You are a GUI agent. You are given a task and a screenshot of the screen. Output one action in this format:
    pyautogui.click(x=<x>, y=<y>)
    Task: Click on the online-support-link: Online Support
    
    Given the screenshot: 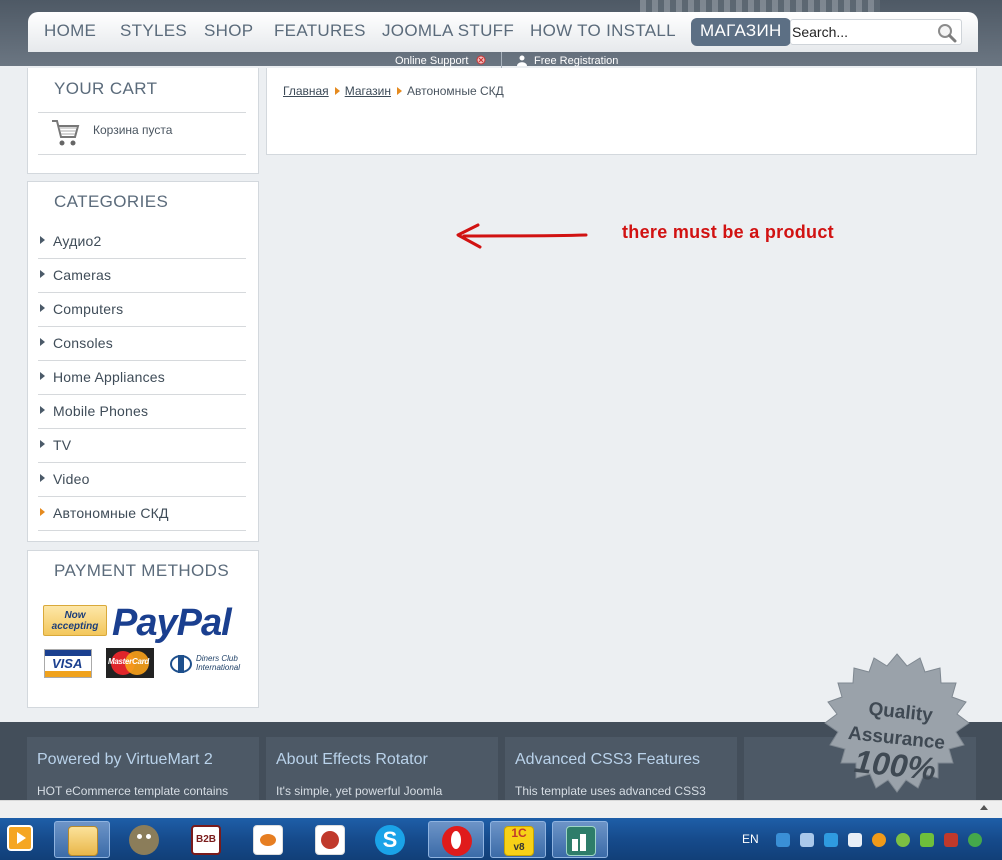 What is the action you would take?
    pyautogui.click(x=431, y=61)
    